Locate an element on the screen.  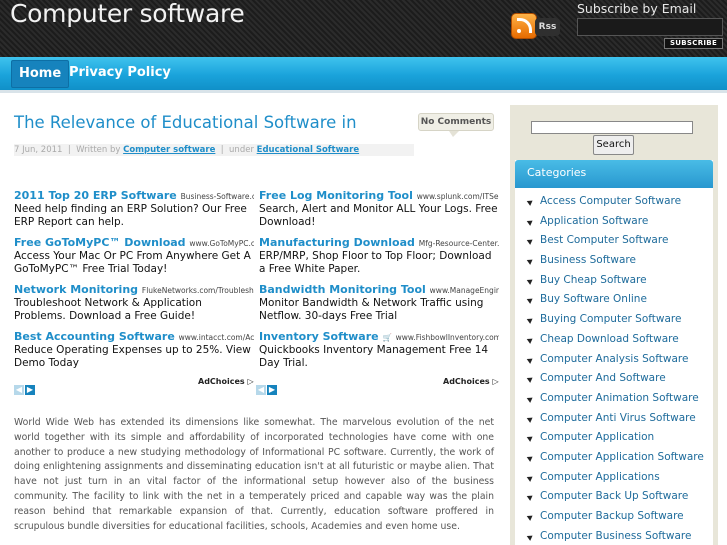
category-item: Computer Business Software is located at coordinates (620, 536).